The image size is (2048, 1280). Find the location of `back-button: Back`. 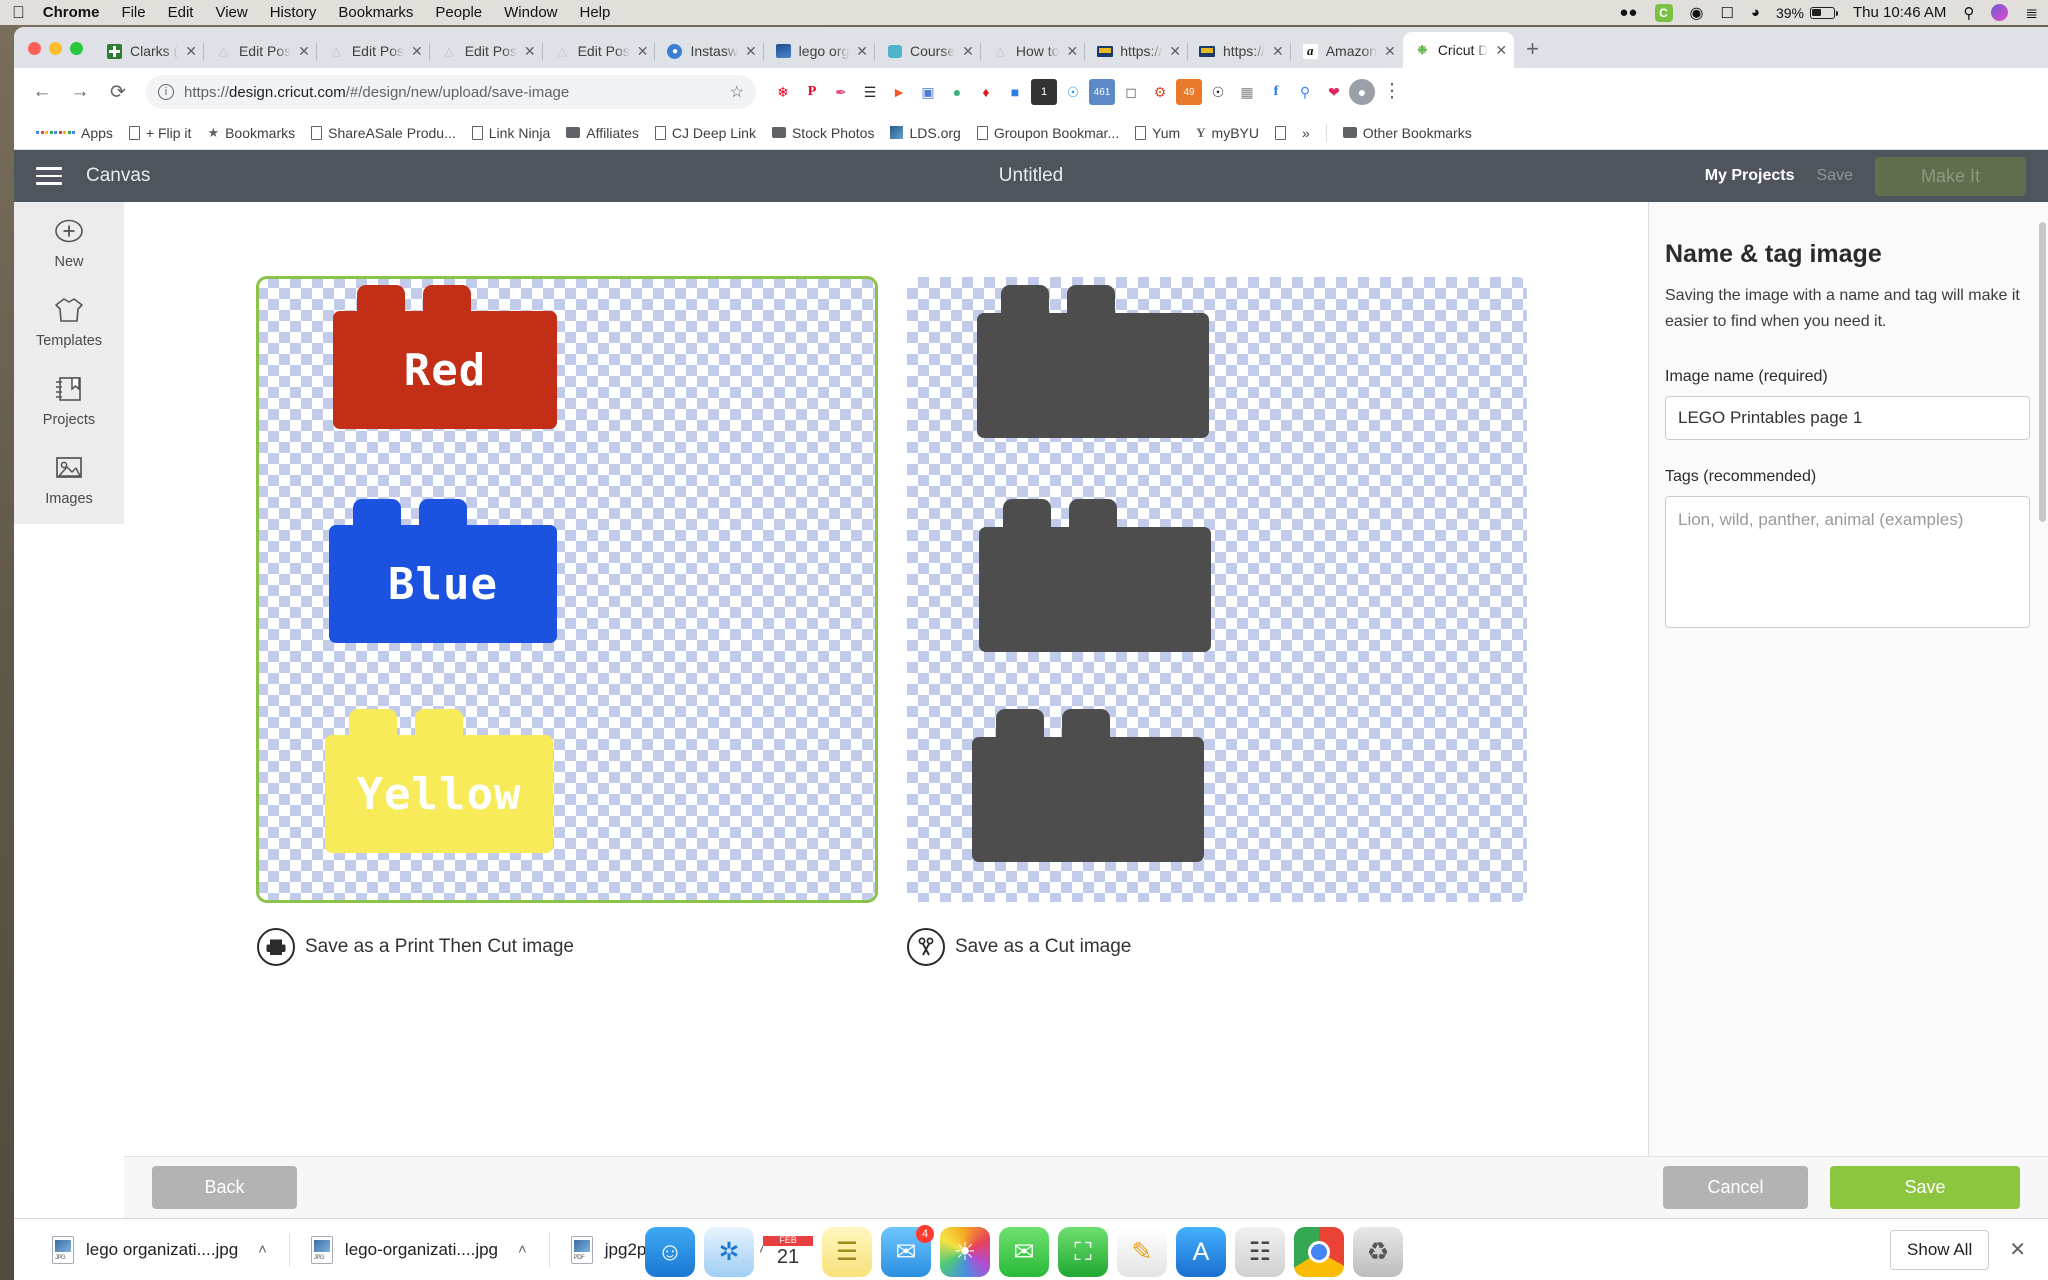

back-button: Back is located at coordinates (224, 1187).